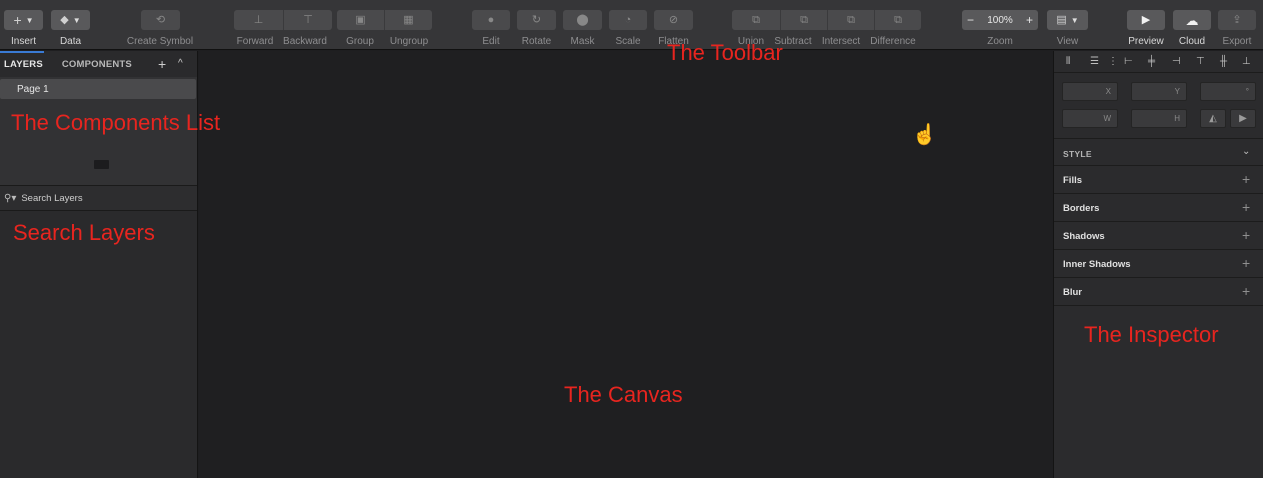 The height and width of the screenshot is (478, 1263). What do you see at coordinates (1223, 61) in the screenshot?
I see `align-icon: ╫` at bounding box center [1223, 61].